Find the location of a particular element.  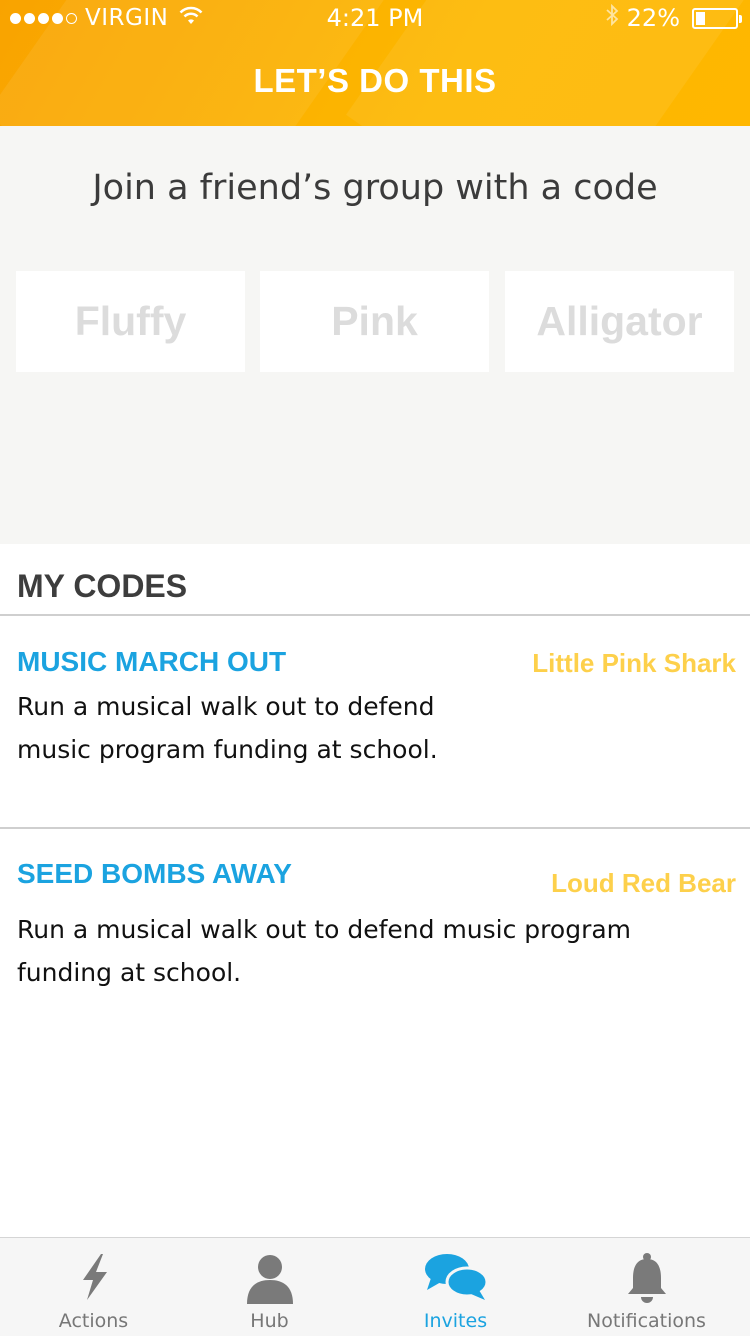

lightning-icon is located at coordinates (93, 1278).